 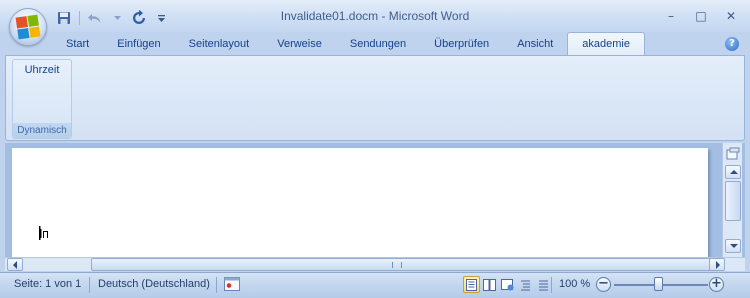 I want to click on tab-verweise: Verweise, so click(x=299, y=44).